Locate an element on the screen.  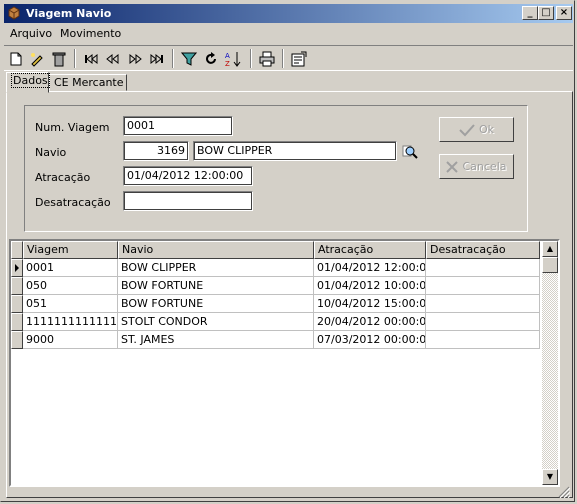
tab-ce-mercante: CE Mercante is located at coordinates (88, 82).